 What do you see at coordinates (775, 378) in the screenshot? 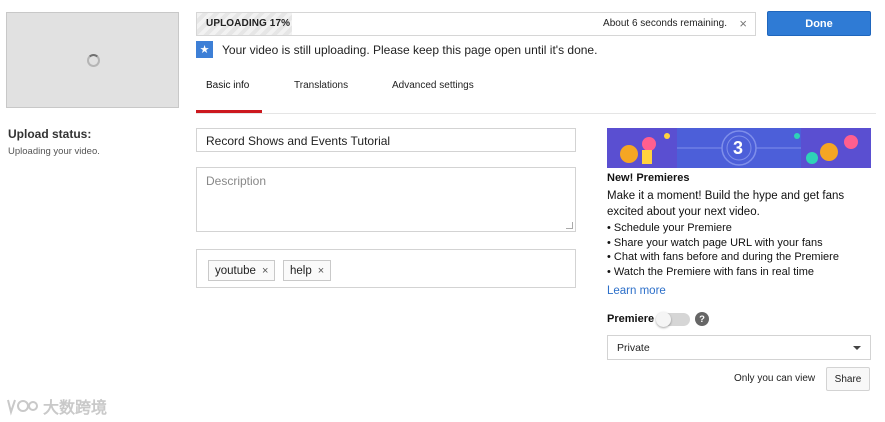
I see `visibility-note: Only you can view` at bounding box center [775, 378].